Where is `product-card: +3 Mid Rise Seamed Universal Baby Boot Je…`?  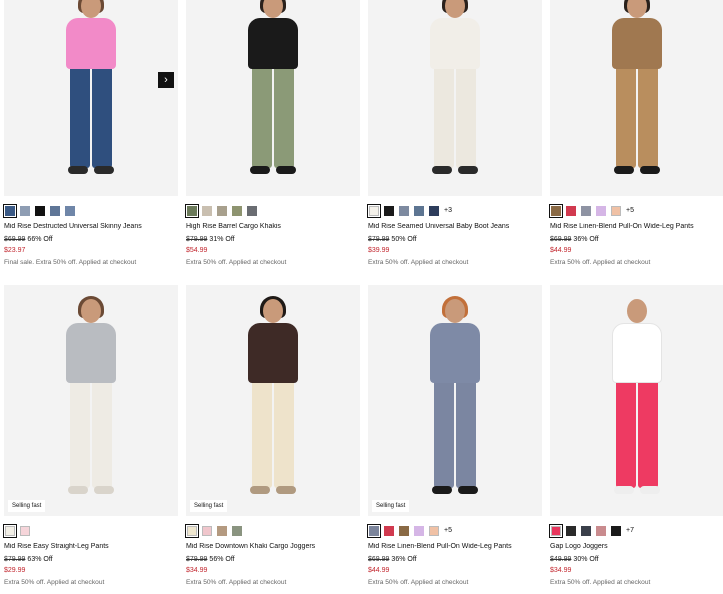 product-card: +3 Mid Rise Seamed Universal Baby Boot Je… is located at coordinates (454, 133).